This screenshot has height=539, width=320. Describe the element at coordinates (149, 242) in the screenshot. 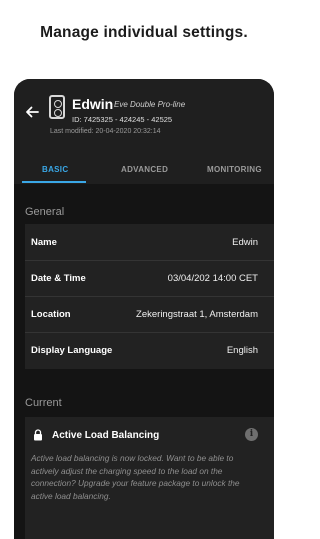

I see `setting-row-name: Name Edwin` at that location.